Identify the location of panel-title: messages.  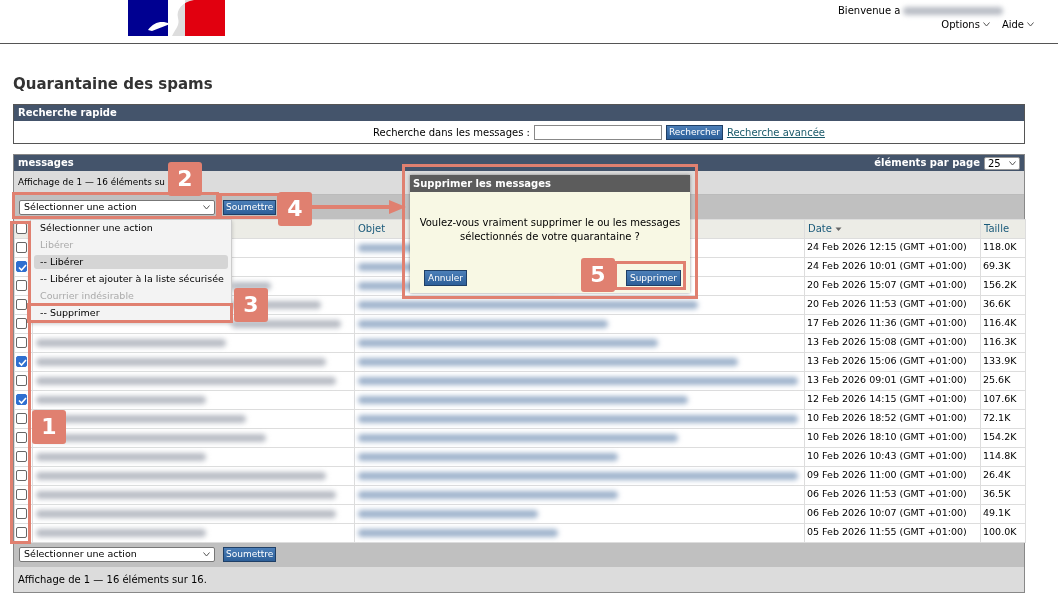
(46, 163).